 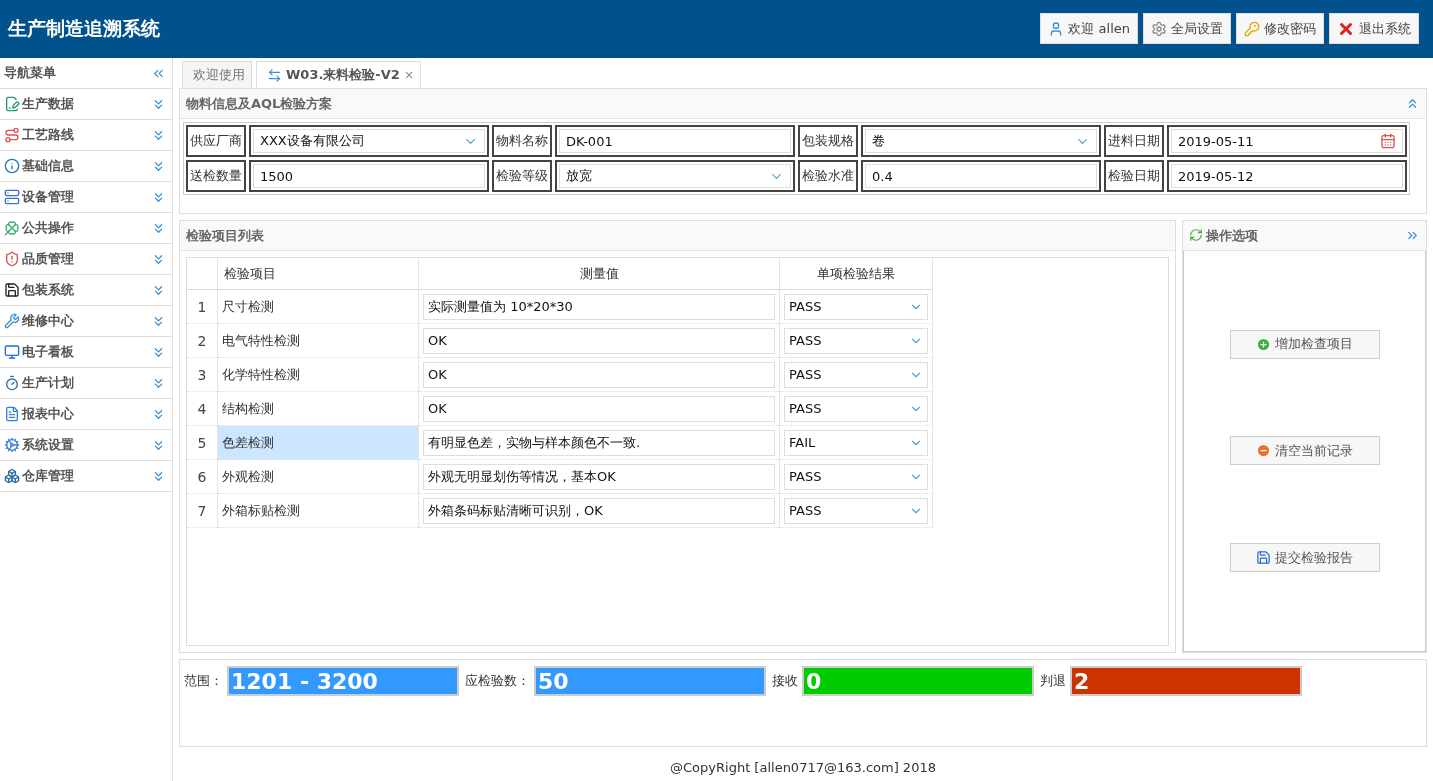 I want to click on date-field: 2019-05-11, so click(x=1287, y=141).